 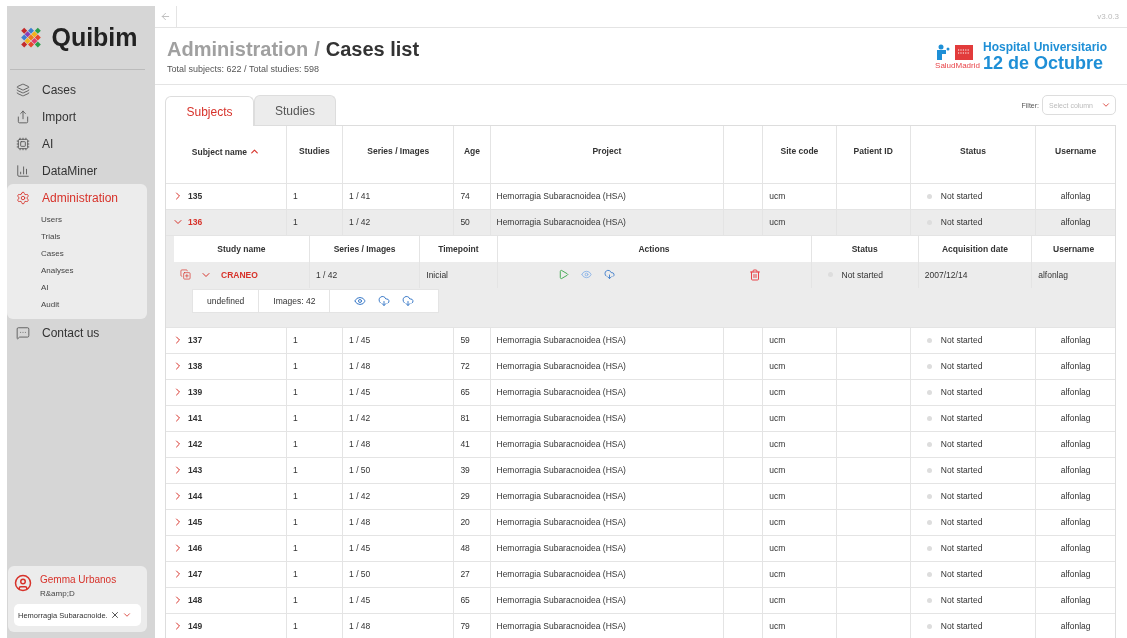 I want to click on table-cell: 20, so click(x=471, y=522).